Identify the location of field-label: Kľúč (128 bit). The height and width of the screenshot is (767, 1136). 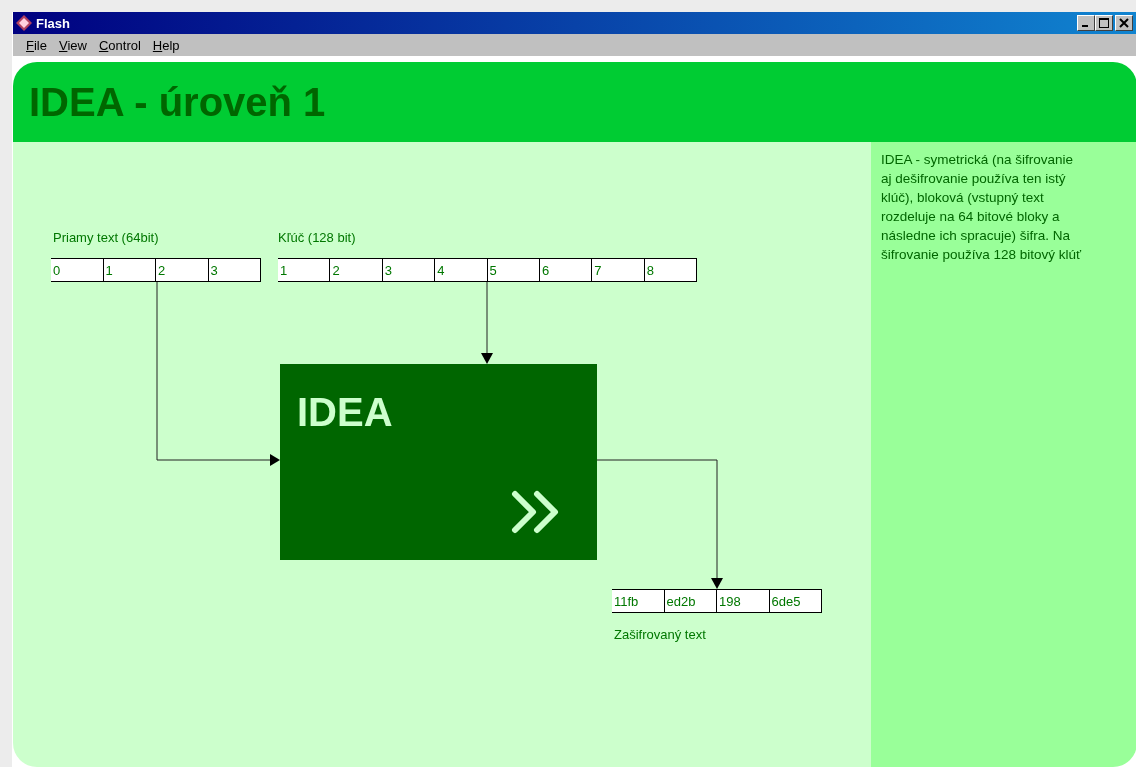
(317, 237).